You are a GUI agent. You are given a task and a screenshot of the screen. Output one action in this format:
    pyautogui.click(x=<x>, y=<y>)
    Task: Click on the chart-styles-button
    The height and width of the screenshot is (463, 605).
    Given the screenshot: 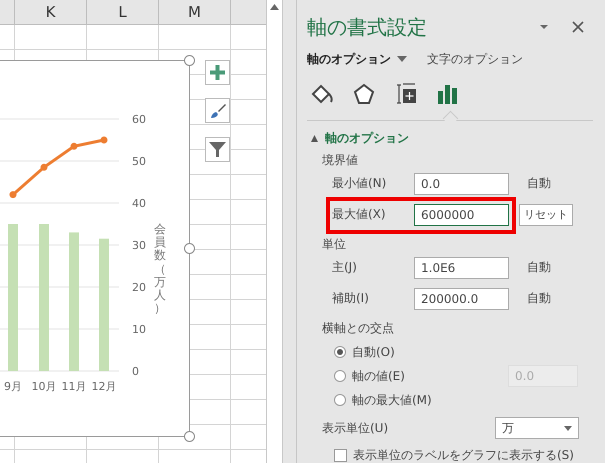 What is the action you would take?
    pyautogui.click(x=217, y=110)
    